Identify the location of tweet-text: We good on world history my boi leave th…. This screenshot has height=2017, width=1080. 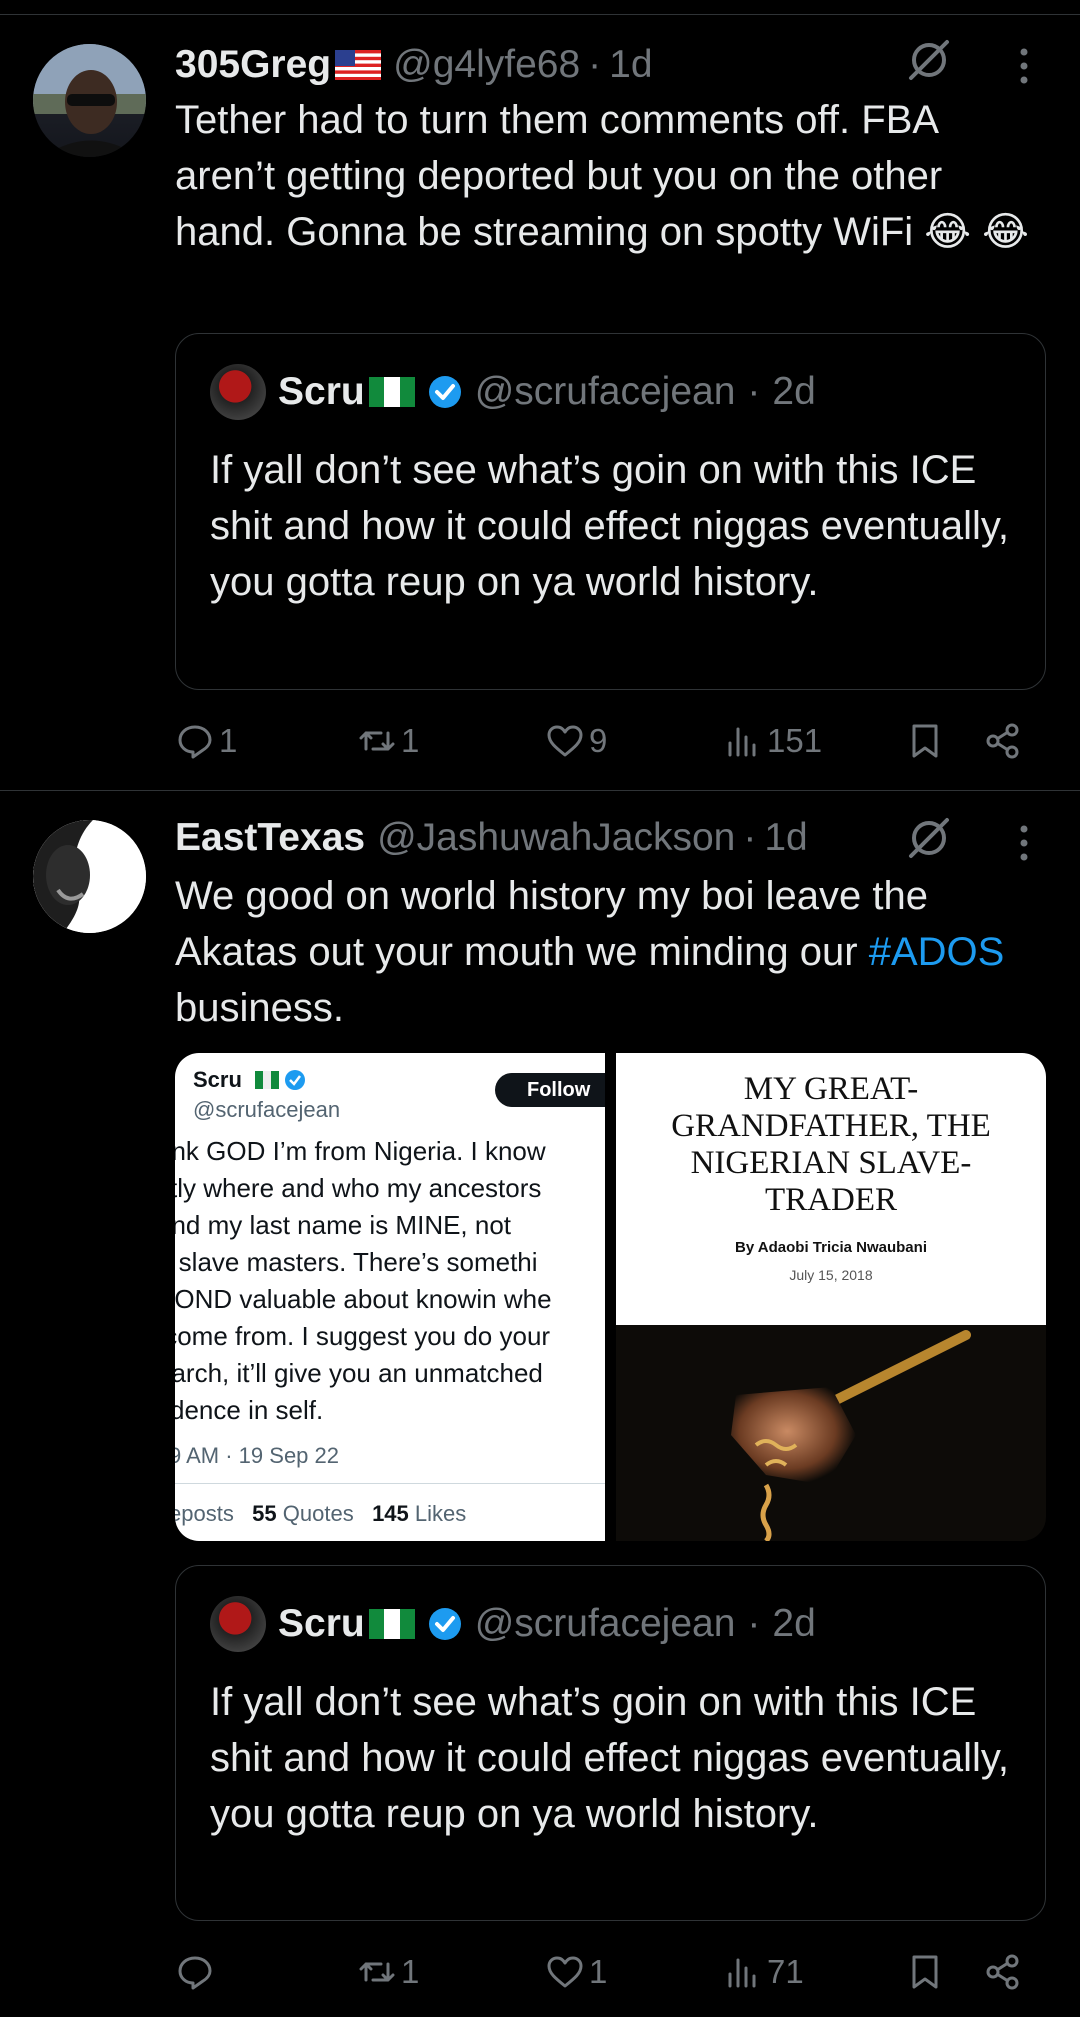
(610, 952).